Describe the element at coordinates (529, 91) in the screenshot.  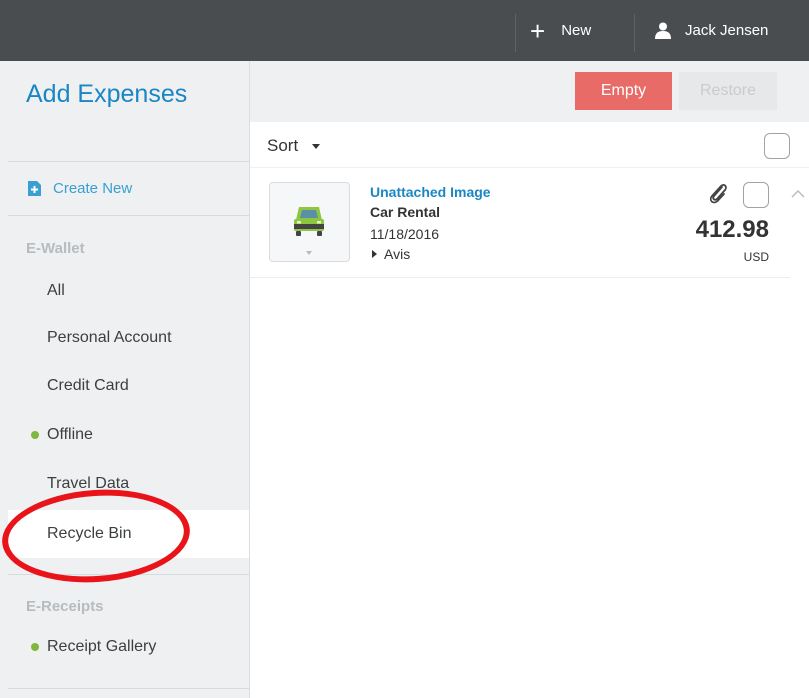
I see `action-bar: Empty Restore` at that location.